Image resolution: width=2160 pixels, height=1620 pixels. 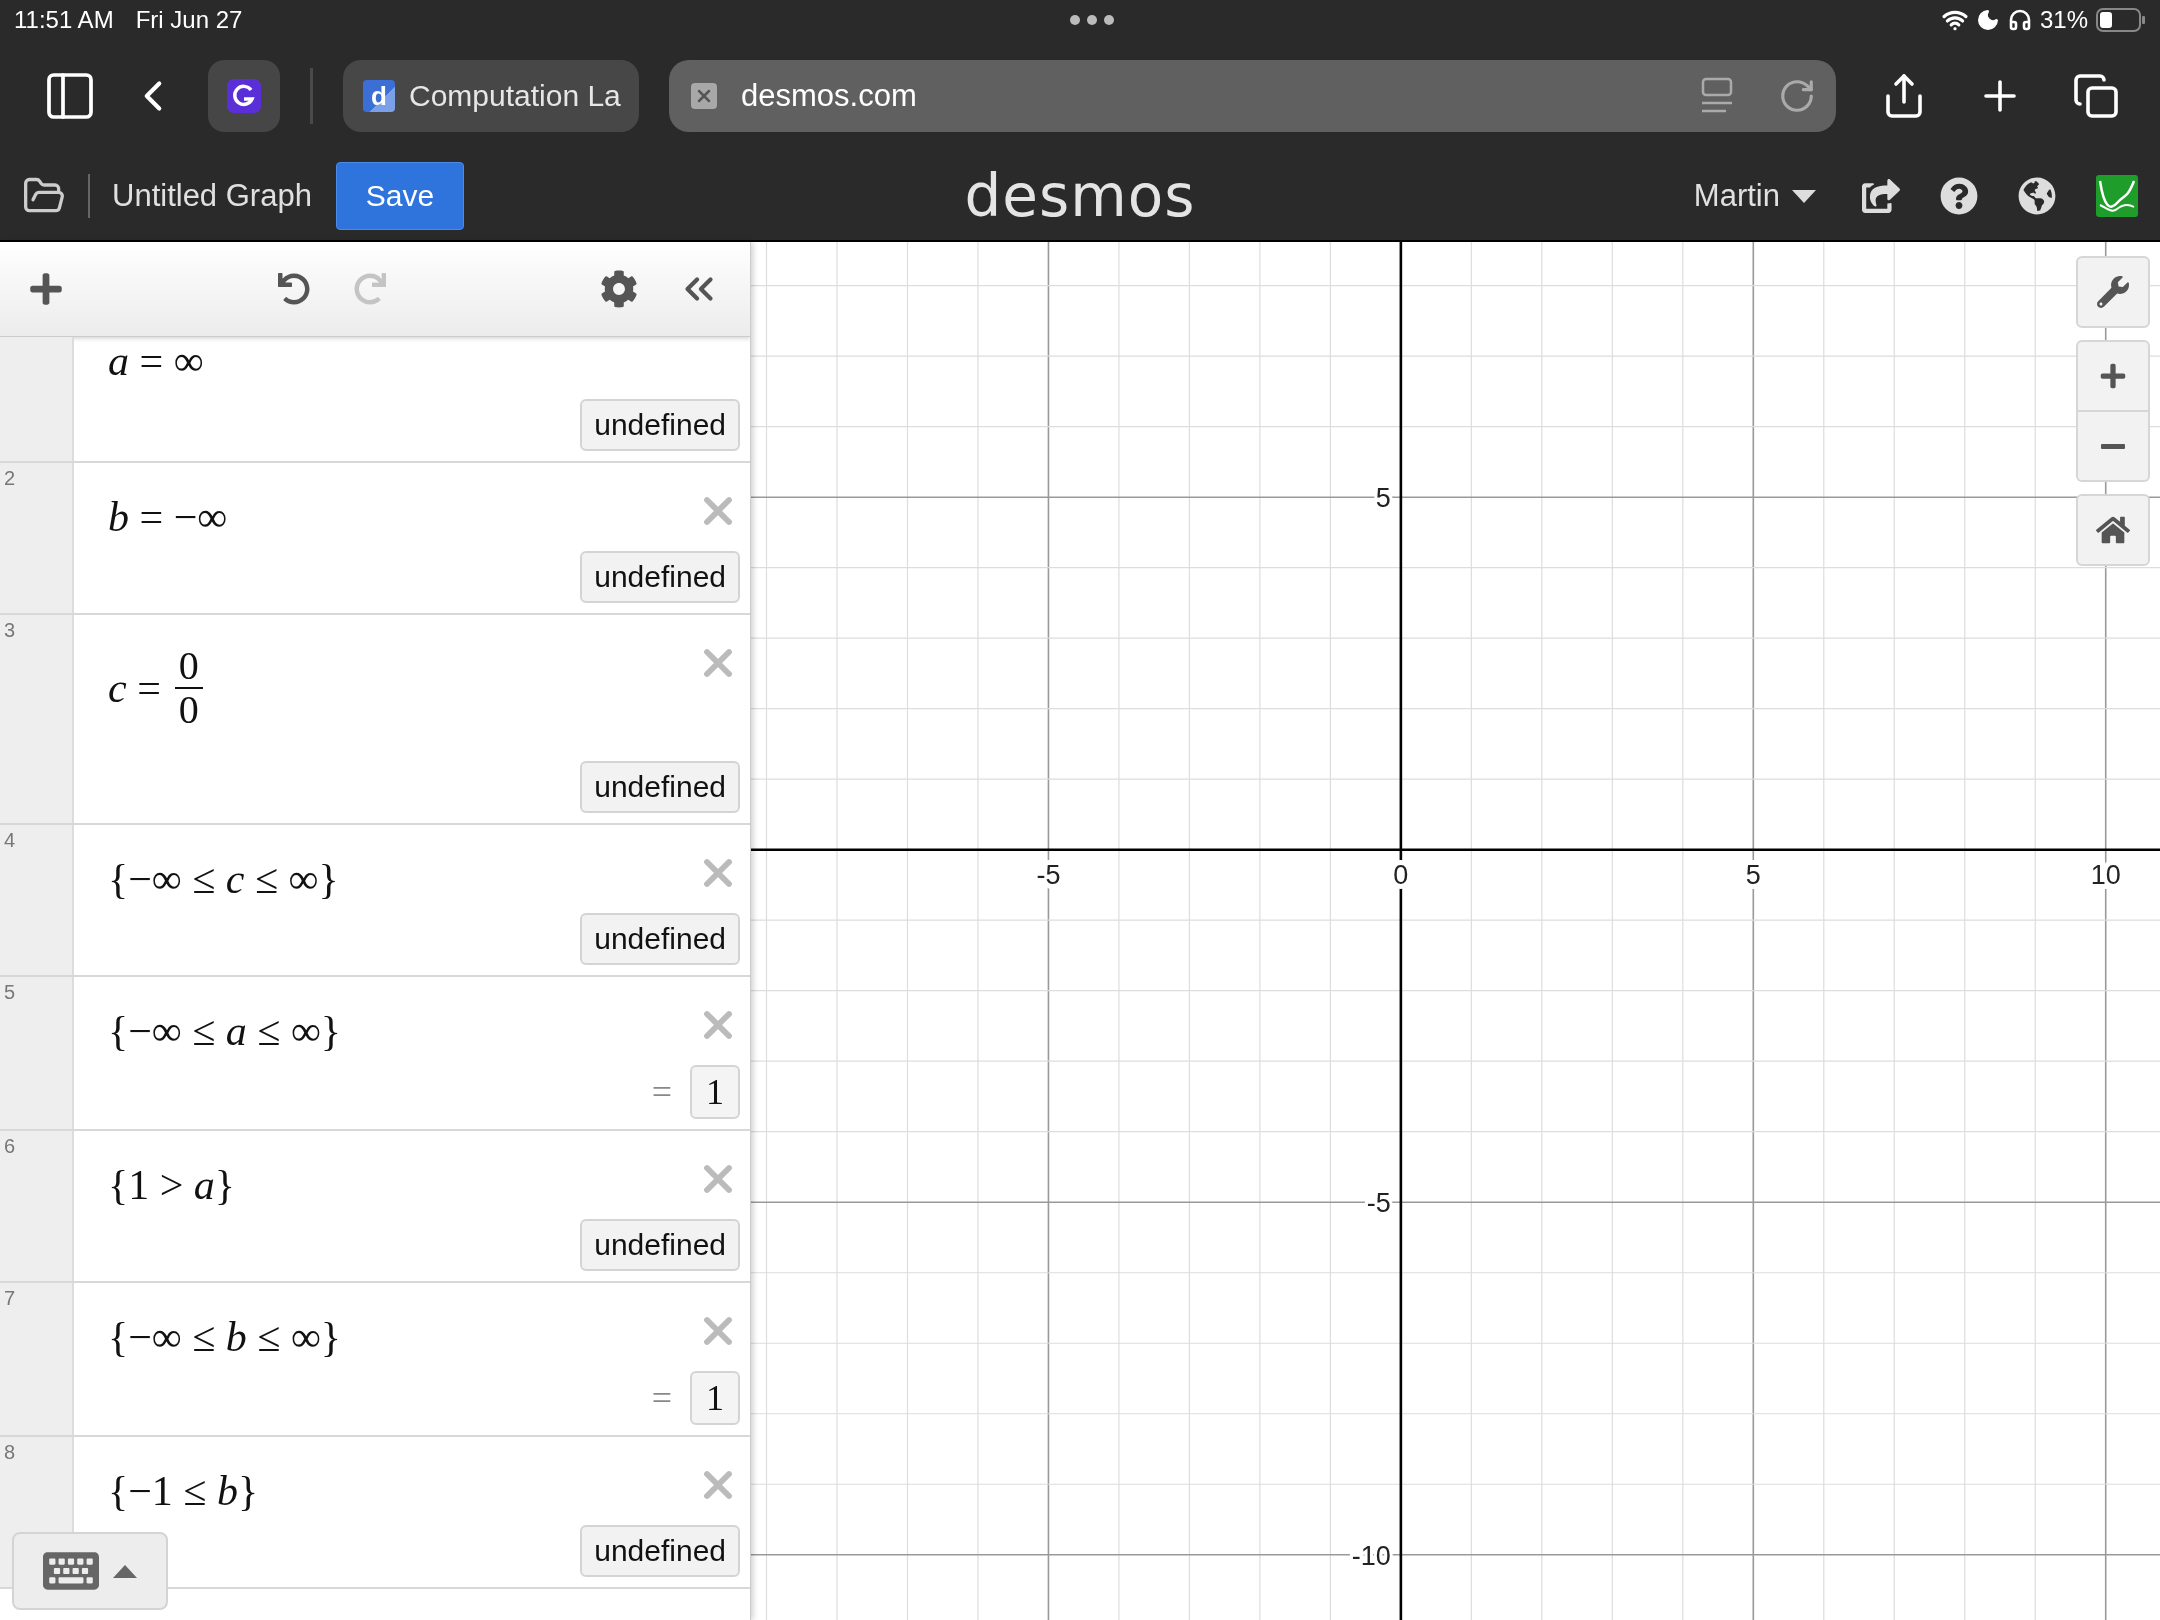 I want to click on share-icon, so click(x=1881, y=196).